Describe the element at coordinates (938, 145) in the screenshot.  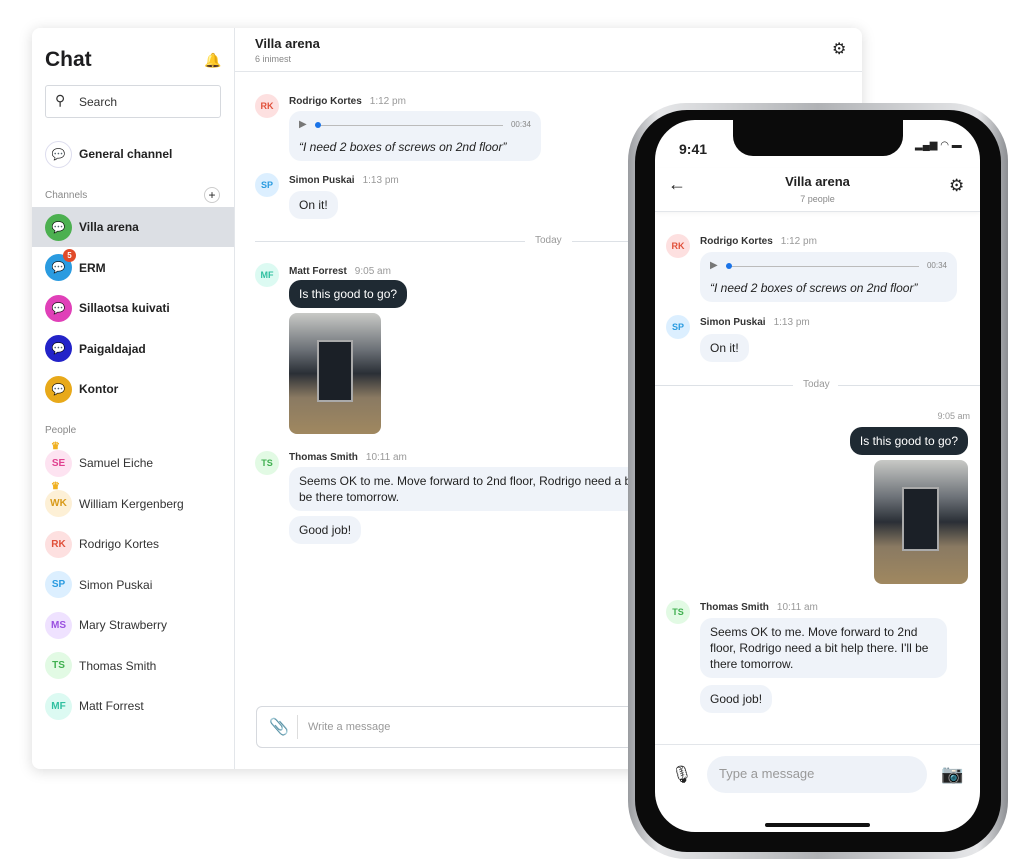
I see `signal-wifi-battery-icon: ▂▄▆ ◠ ▬` at that location.